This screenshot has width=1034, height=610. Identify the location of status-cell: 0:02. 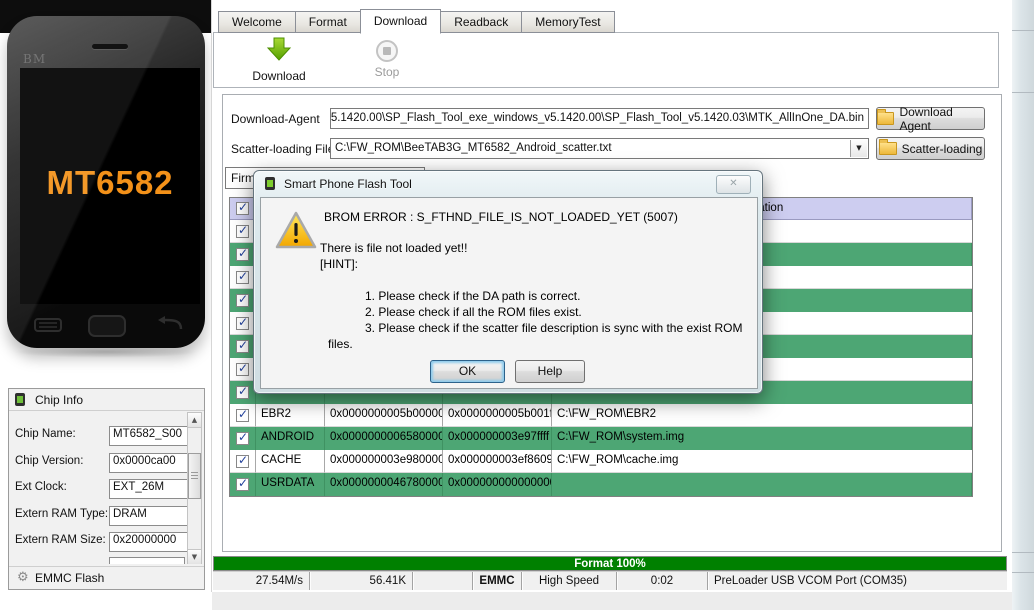
(662, 581).